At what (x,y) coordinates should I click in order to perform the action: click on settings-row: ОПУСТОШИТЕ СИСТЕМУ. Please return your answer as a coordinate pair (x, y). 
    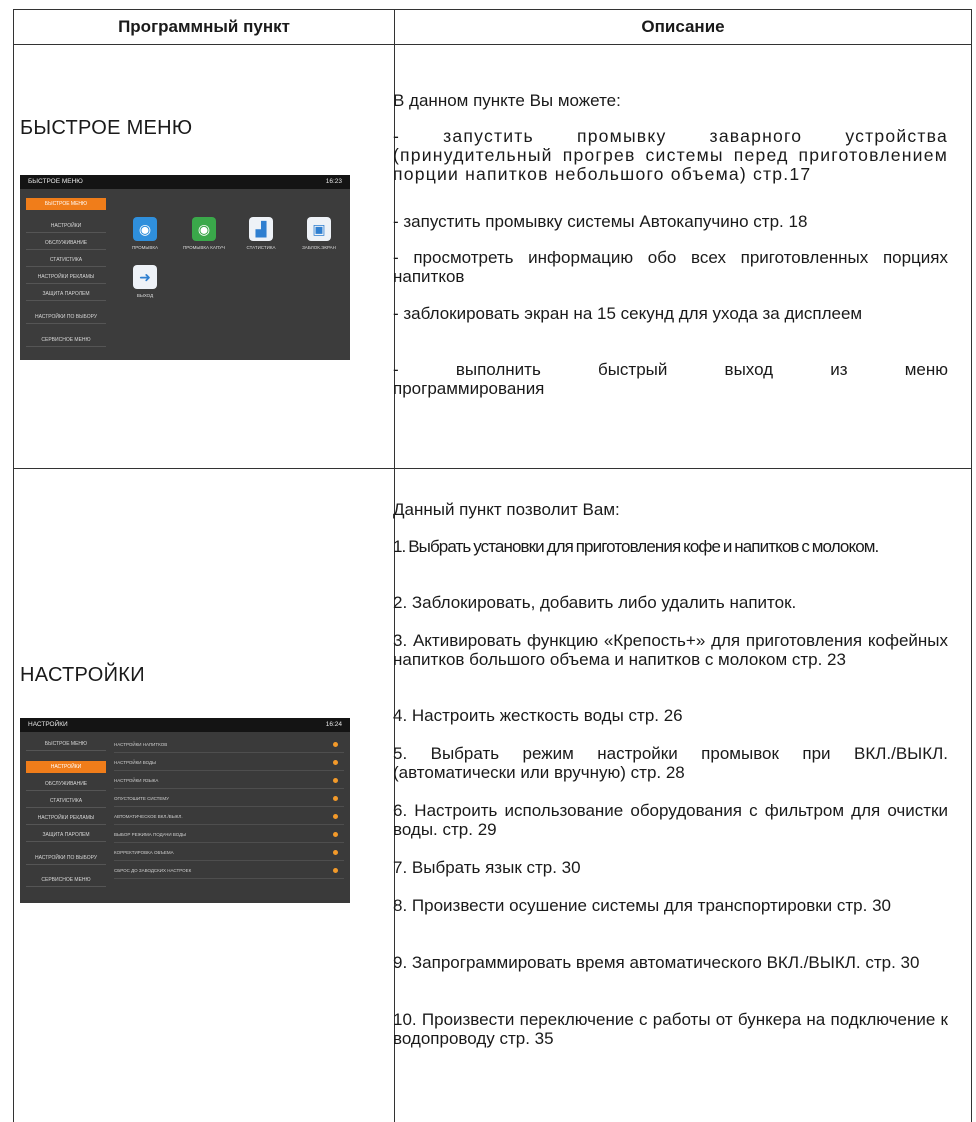
    Looking at the image, I should click on (229, 799).